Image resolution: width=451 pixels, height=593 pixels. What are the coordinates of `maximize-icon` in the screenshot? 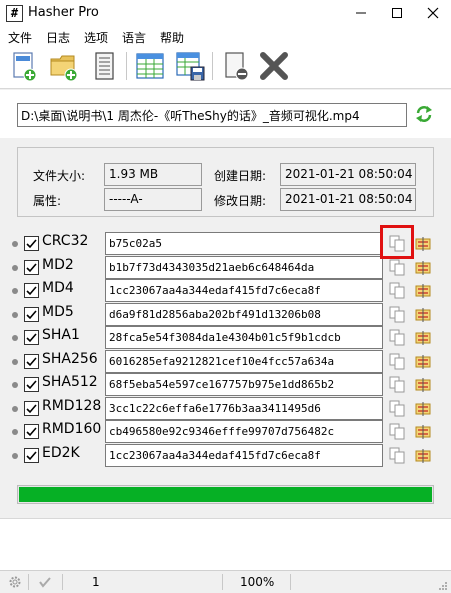 It's located at (397, 13).